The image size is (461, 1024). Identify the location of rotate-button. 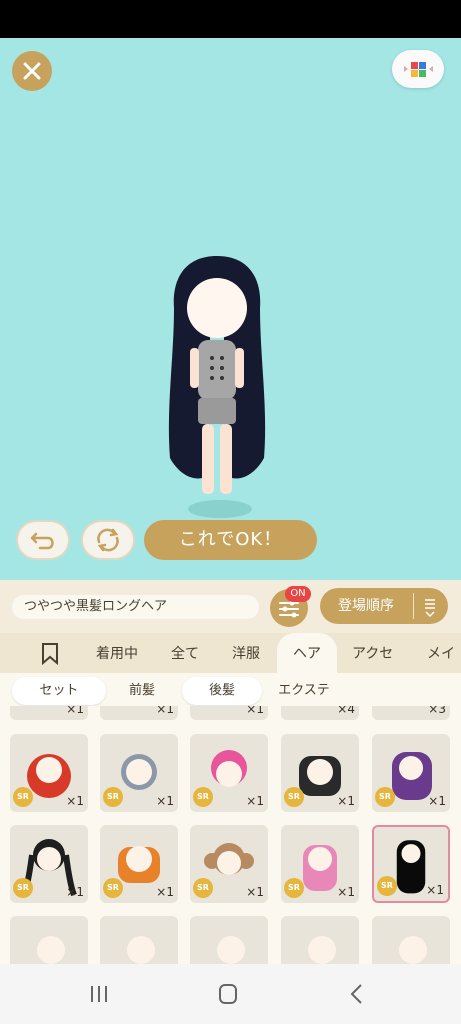
(108, 540).